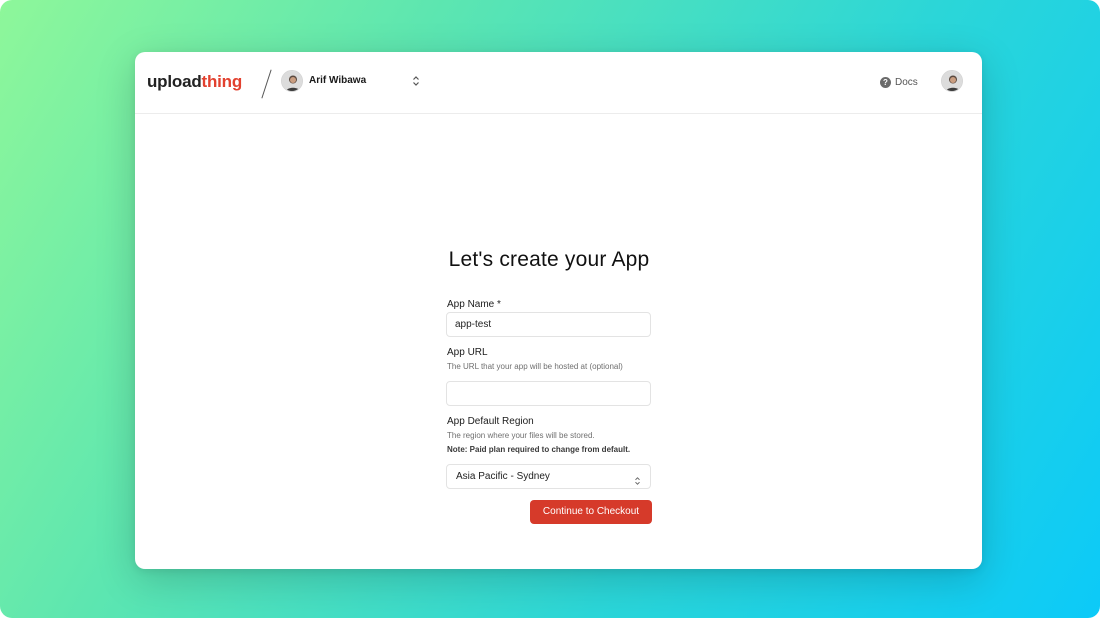 Image resolution: width=1100 pixels, height=618 pixels. I want to click on page-title: Let's create your App, so click(549, 259).